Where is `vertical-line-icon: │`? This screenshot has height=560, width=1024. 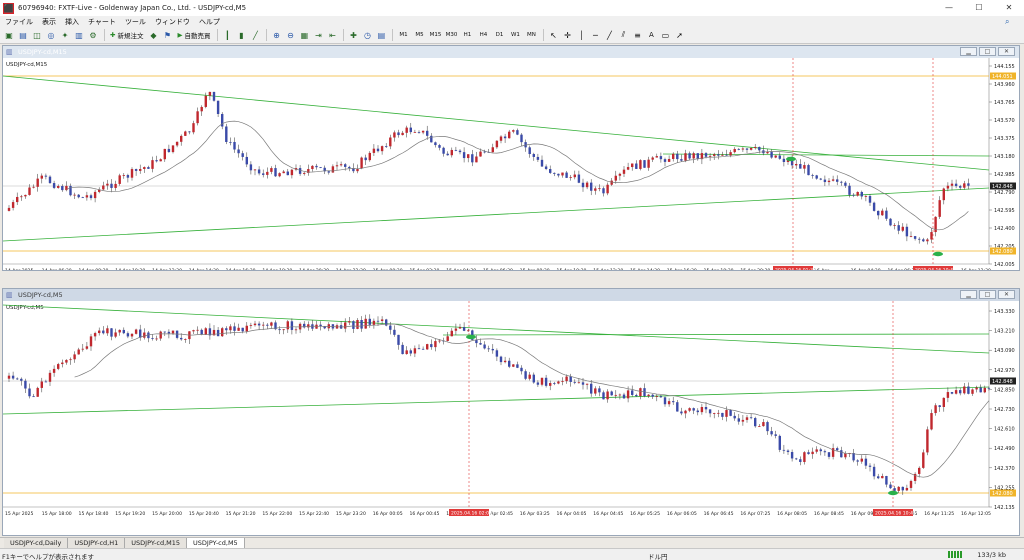
vertical-line-icon: │ is located at coordinates (581, 35).